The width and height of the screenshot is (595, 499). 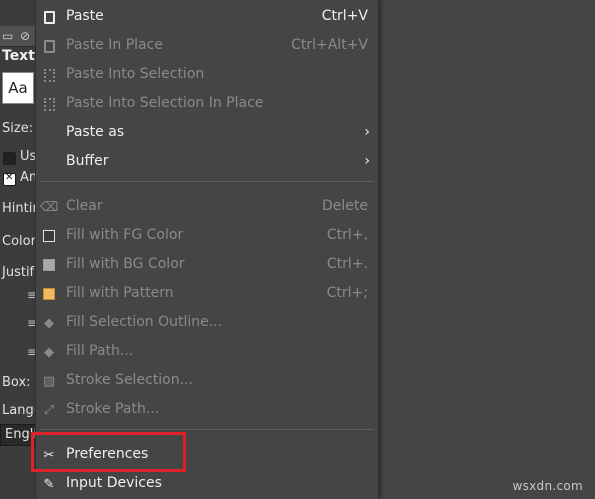 I want to click on menu-item-fill-fg-color: Fill with FG Color Ctrl+,, so click(x=207, y=235).